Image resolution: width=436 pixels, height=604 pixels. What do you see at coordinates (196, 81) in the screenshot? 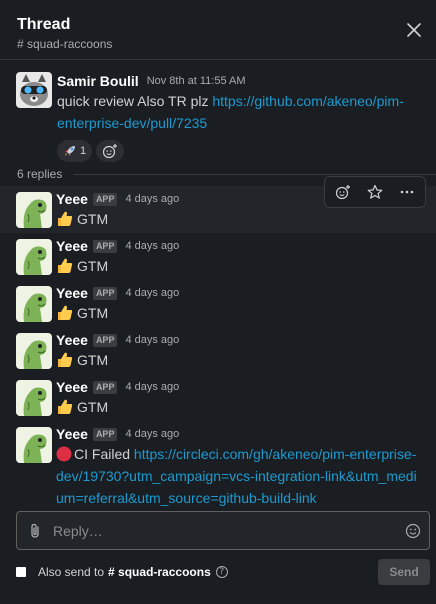
I see `timestamp: Nov 8th at 11:55 AM` at bounding box center [196, 81].